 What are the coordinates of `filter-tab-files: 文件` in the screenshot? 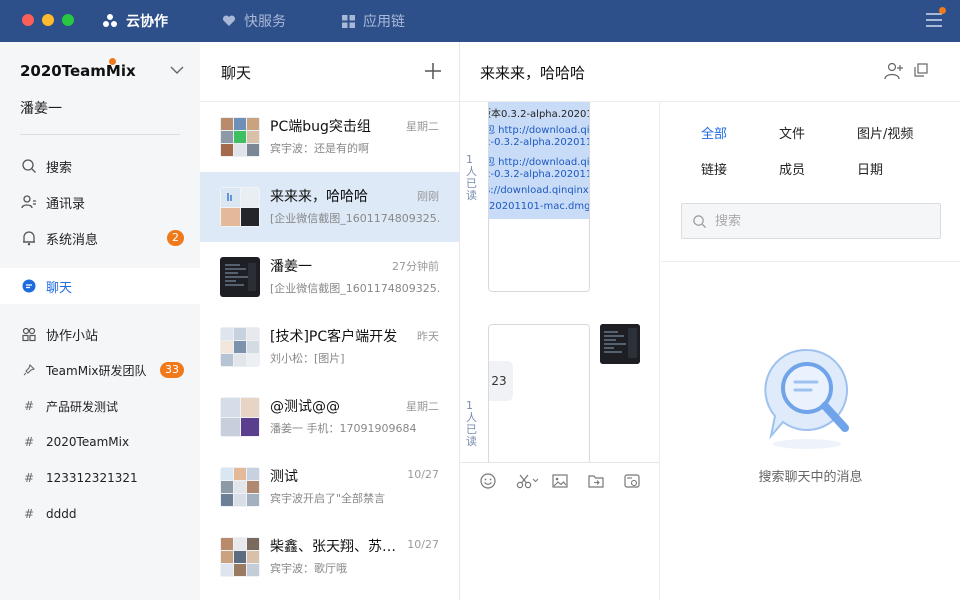 It's located at (792, 132).